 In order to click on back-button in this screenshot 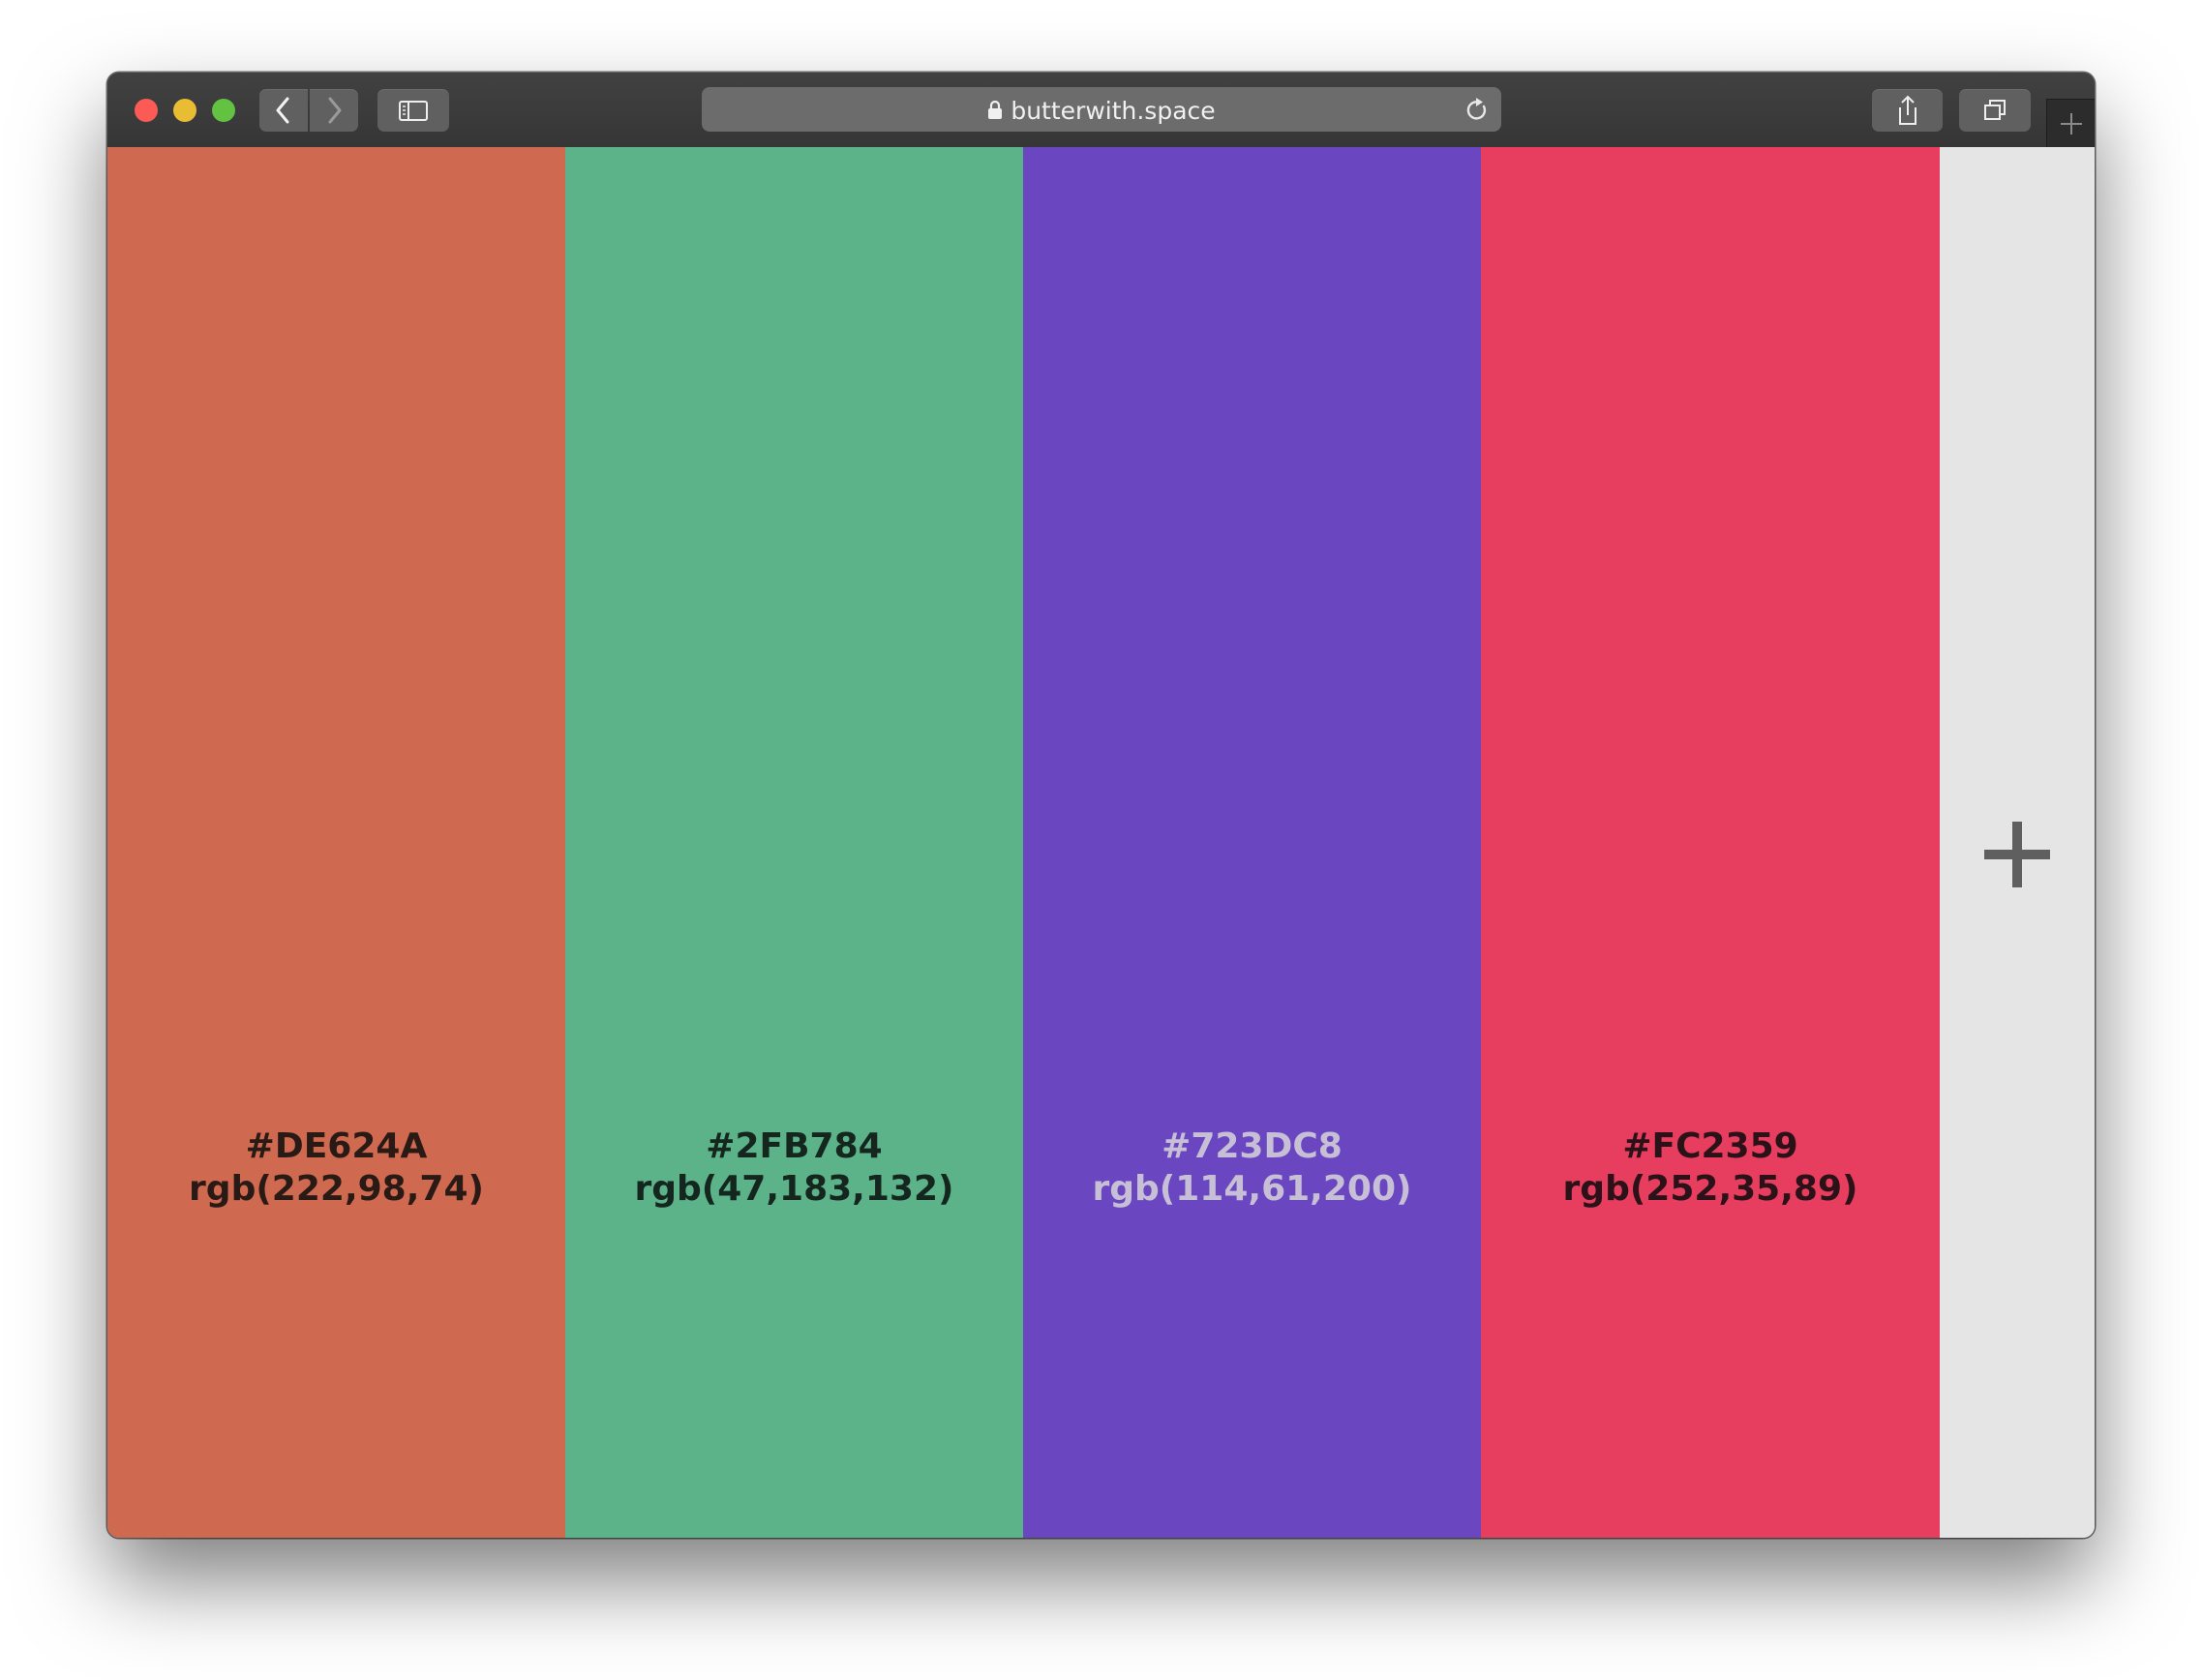, I will do `click(284, 111)`.